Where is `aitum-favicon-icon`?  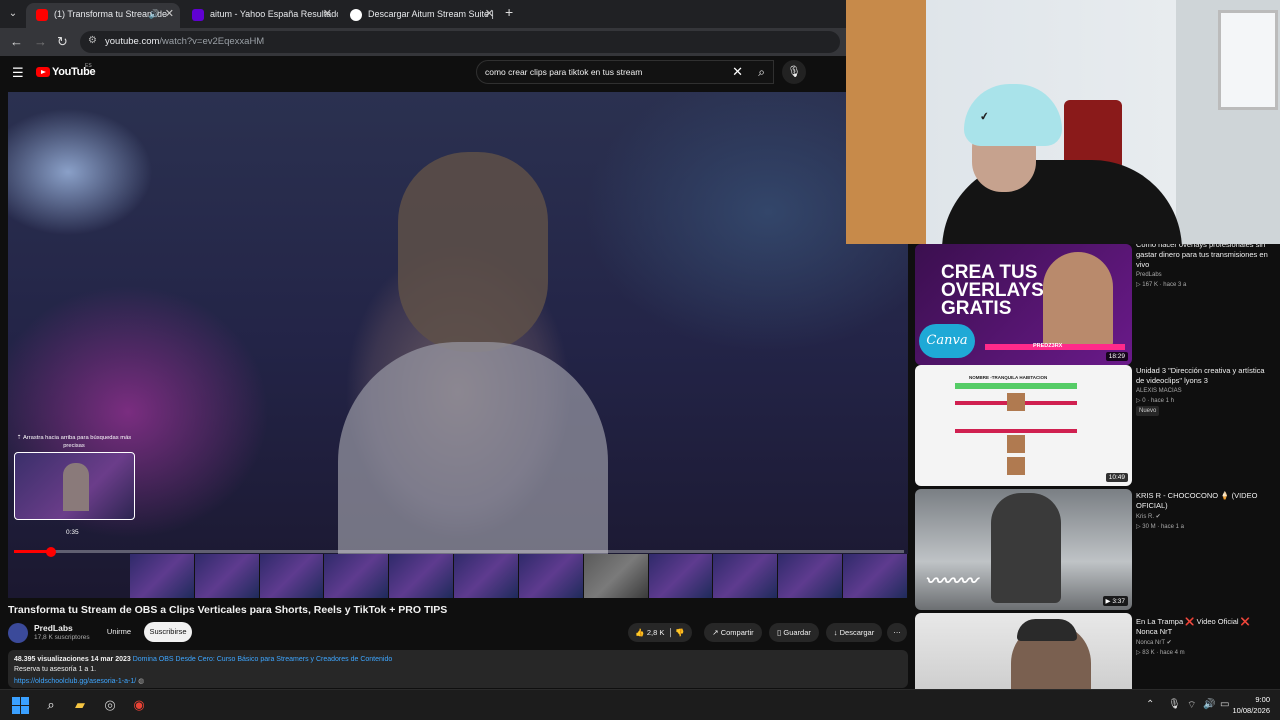
aitum-favicon-icon is located at coordinates (356, 15).